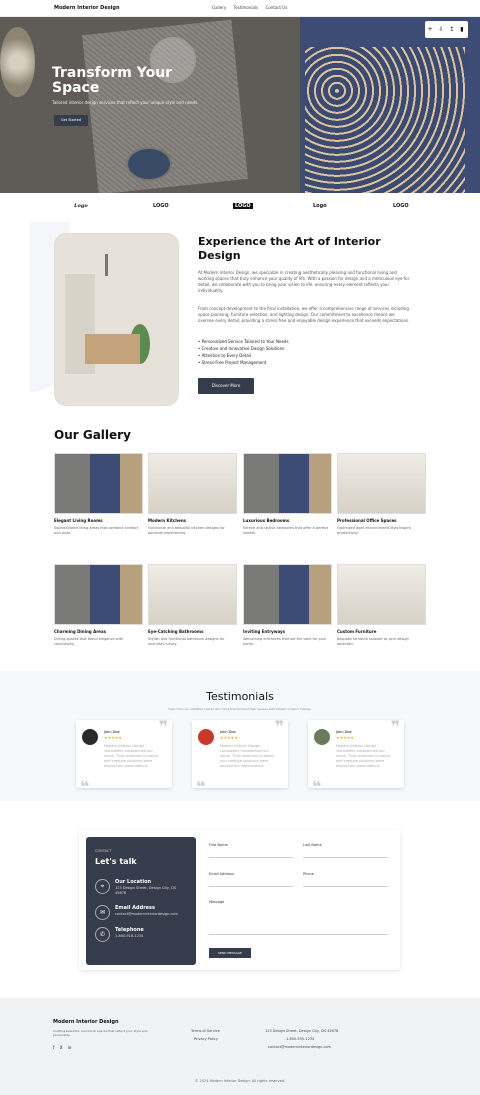 This screenshot has height=1095, width=480. Describe the element at coordinates (367, 520) in the screenshot. I see `card-title: Professional Office Spaces` at that location.